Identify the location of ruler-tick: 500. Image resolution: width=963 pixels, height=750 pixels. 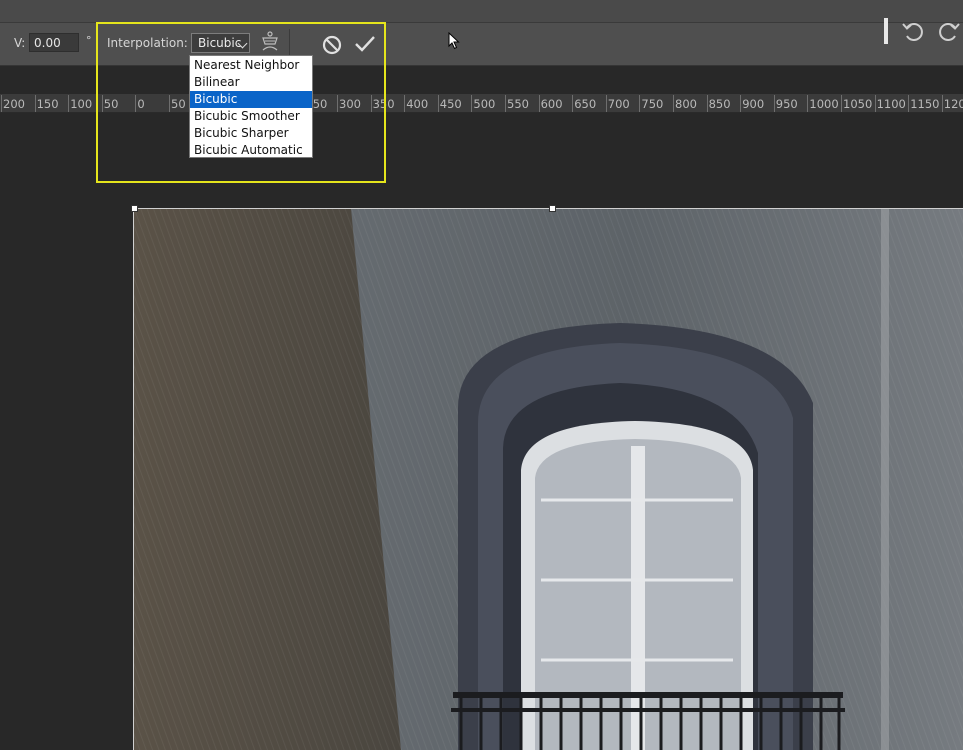
(483, 103).